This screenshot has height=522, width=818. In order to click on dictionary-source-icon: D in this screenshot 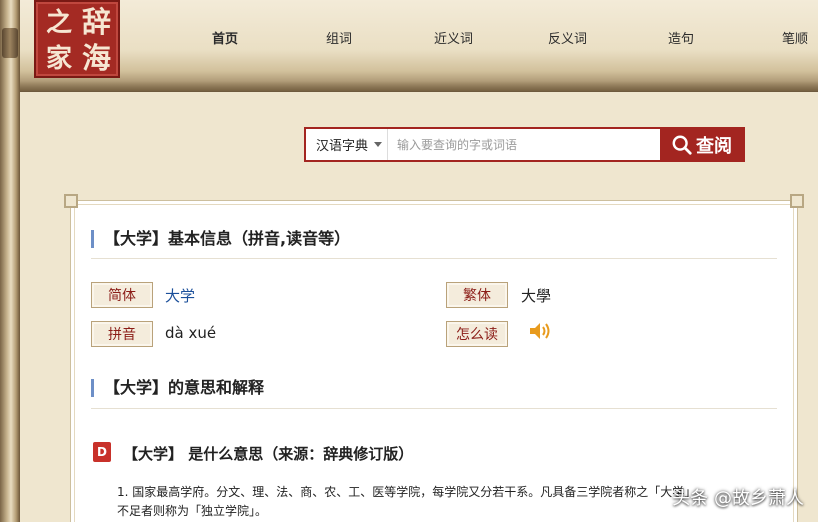, I will do `click(102, 452)`.